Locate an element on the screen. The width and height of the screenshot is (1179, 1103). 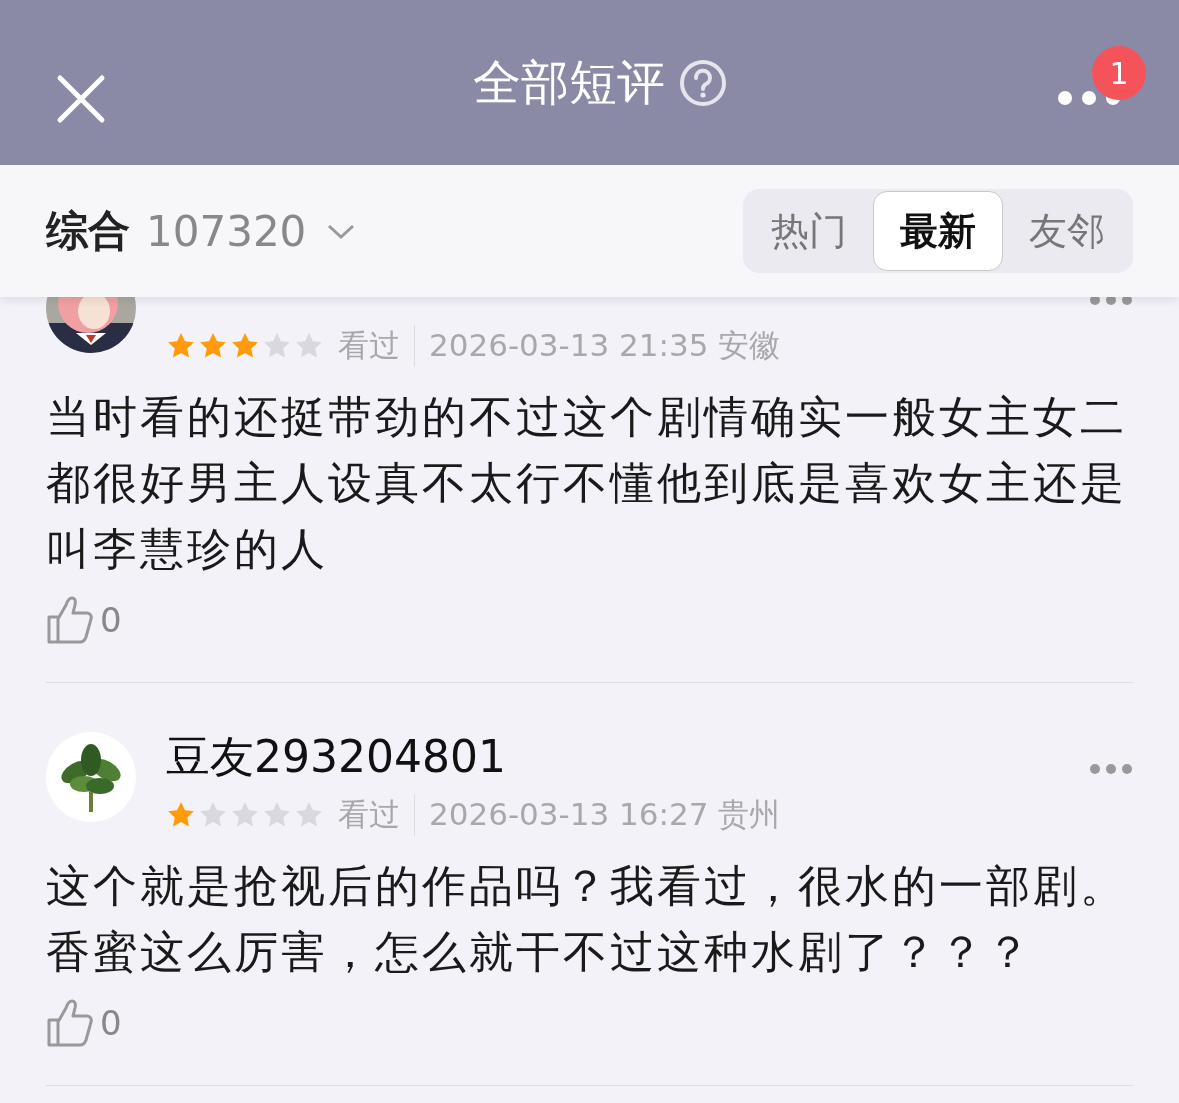
page-title: 全部短评 is located at coordinates (568, 82).